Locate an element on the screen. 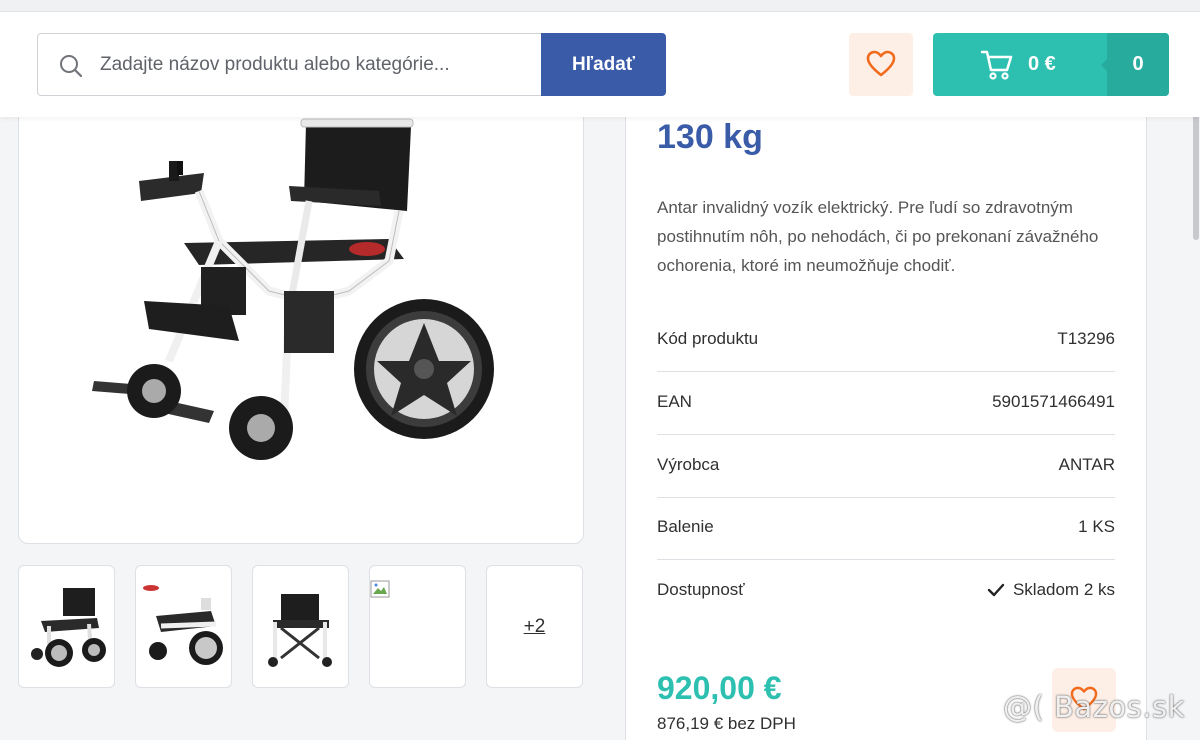  favorites-button is located at coordinates (881, 64).